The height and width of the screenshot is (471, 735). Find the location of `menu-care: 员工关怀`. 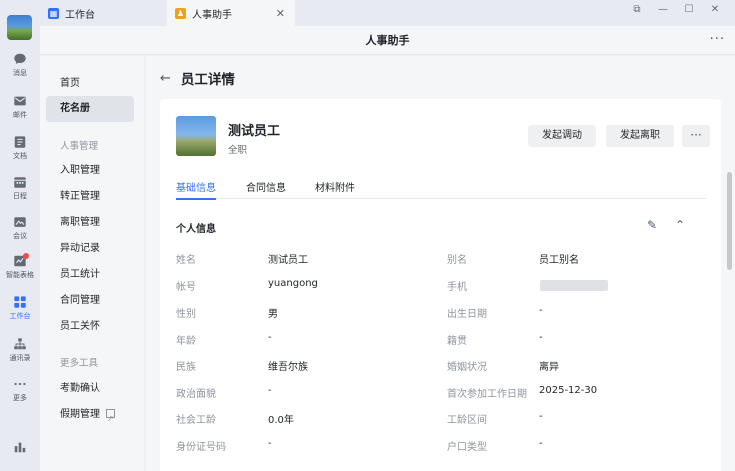

menu-care: 员工关怀 is located at coordinates (90, 327).